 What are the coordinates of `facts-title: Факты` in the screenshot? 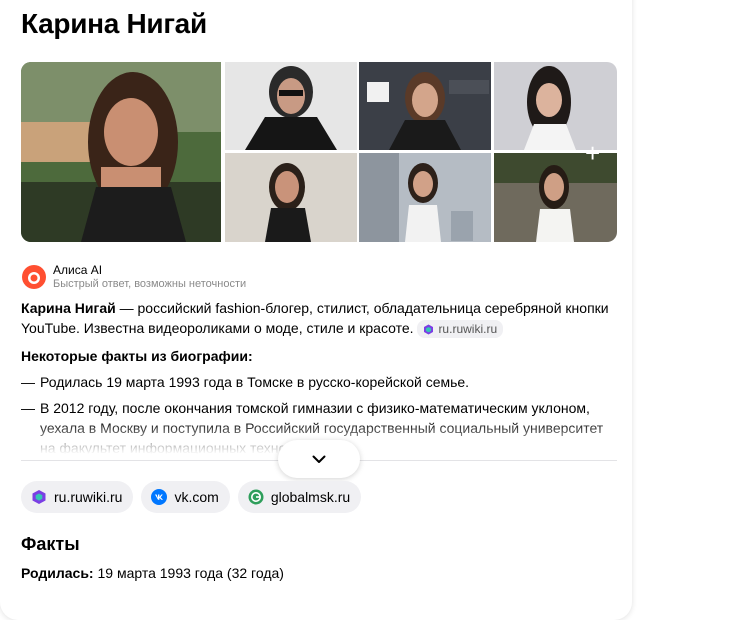 It's located at (50, 544).